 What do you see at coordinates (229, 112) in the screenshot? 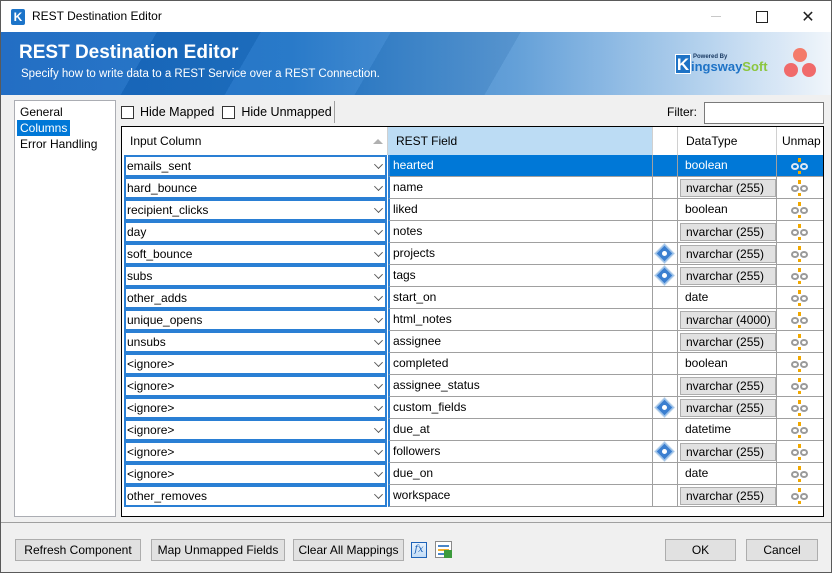
I see `hide-unmapped-checkbox-box` at bounding box center [229, 112].